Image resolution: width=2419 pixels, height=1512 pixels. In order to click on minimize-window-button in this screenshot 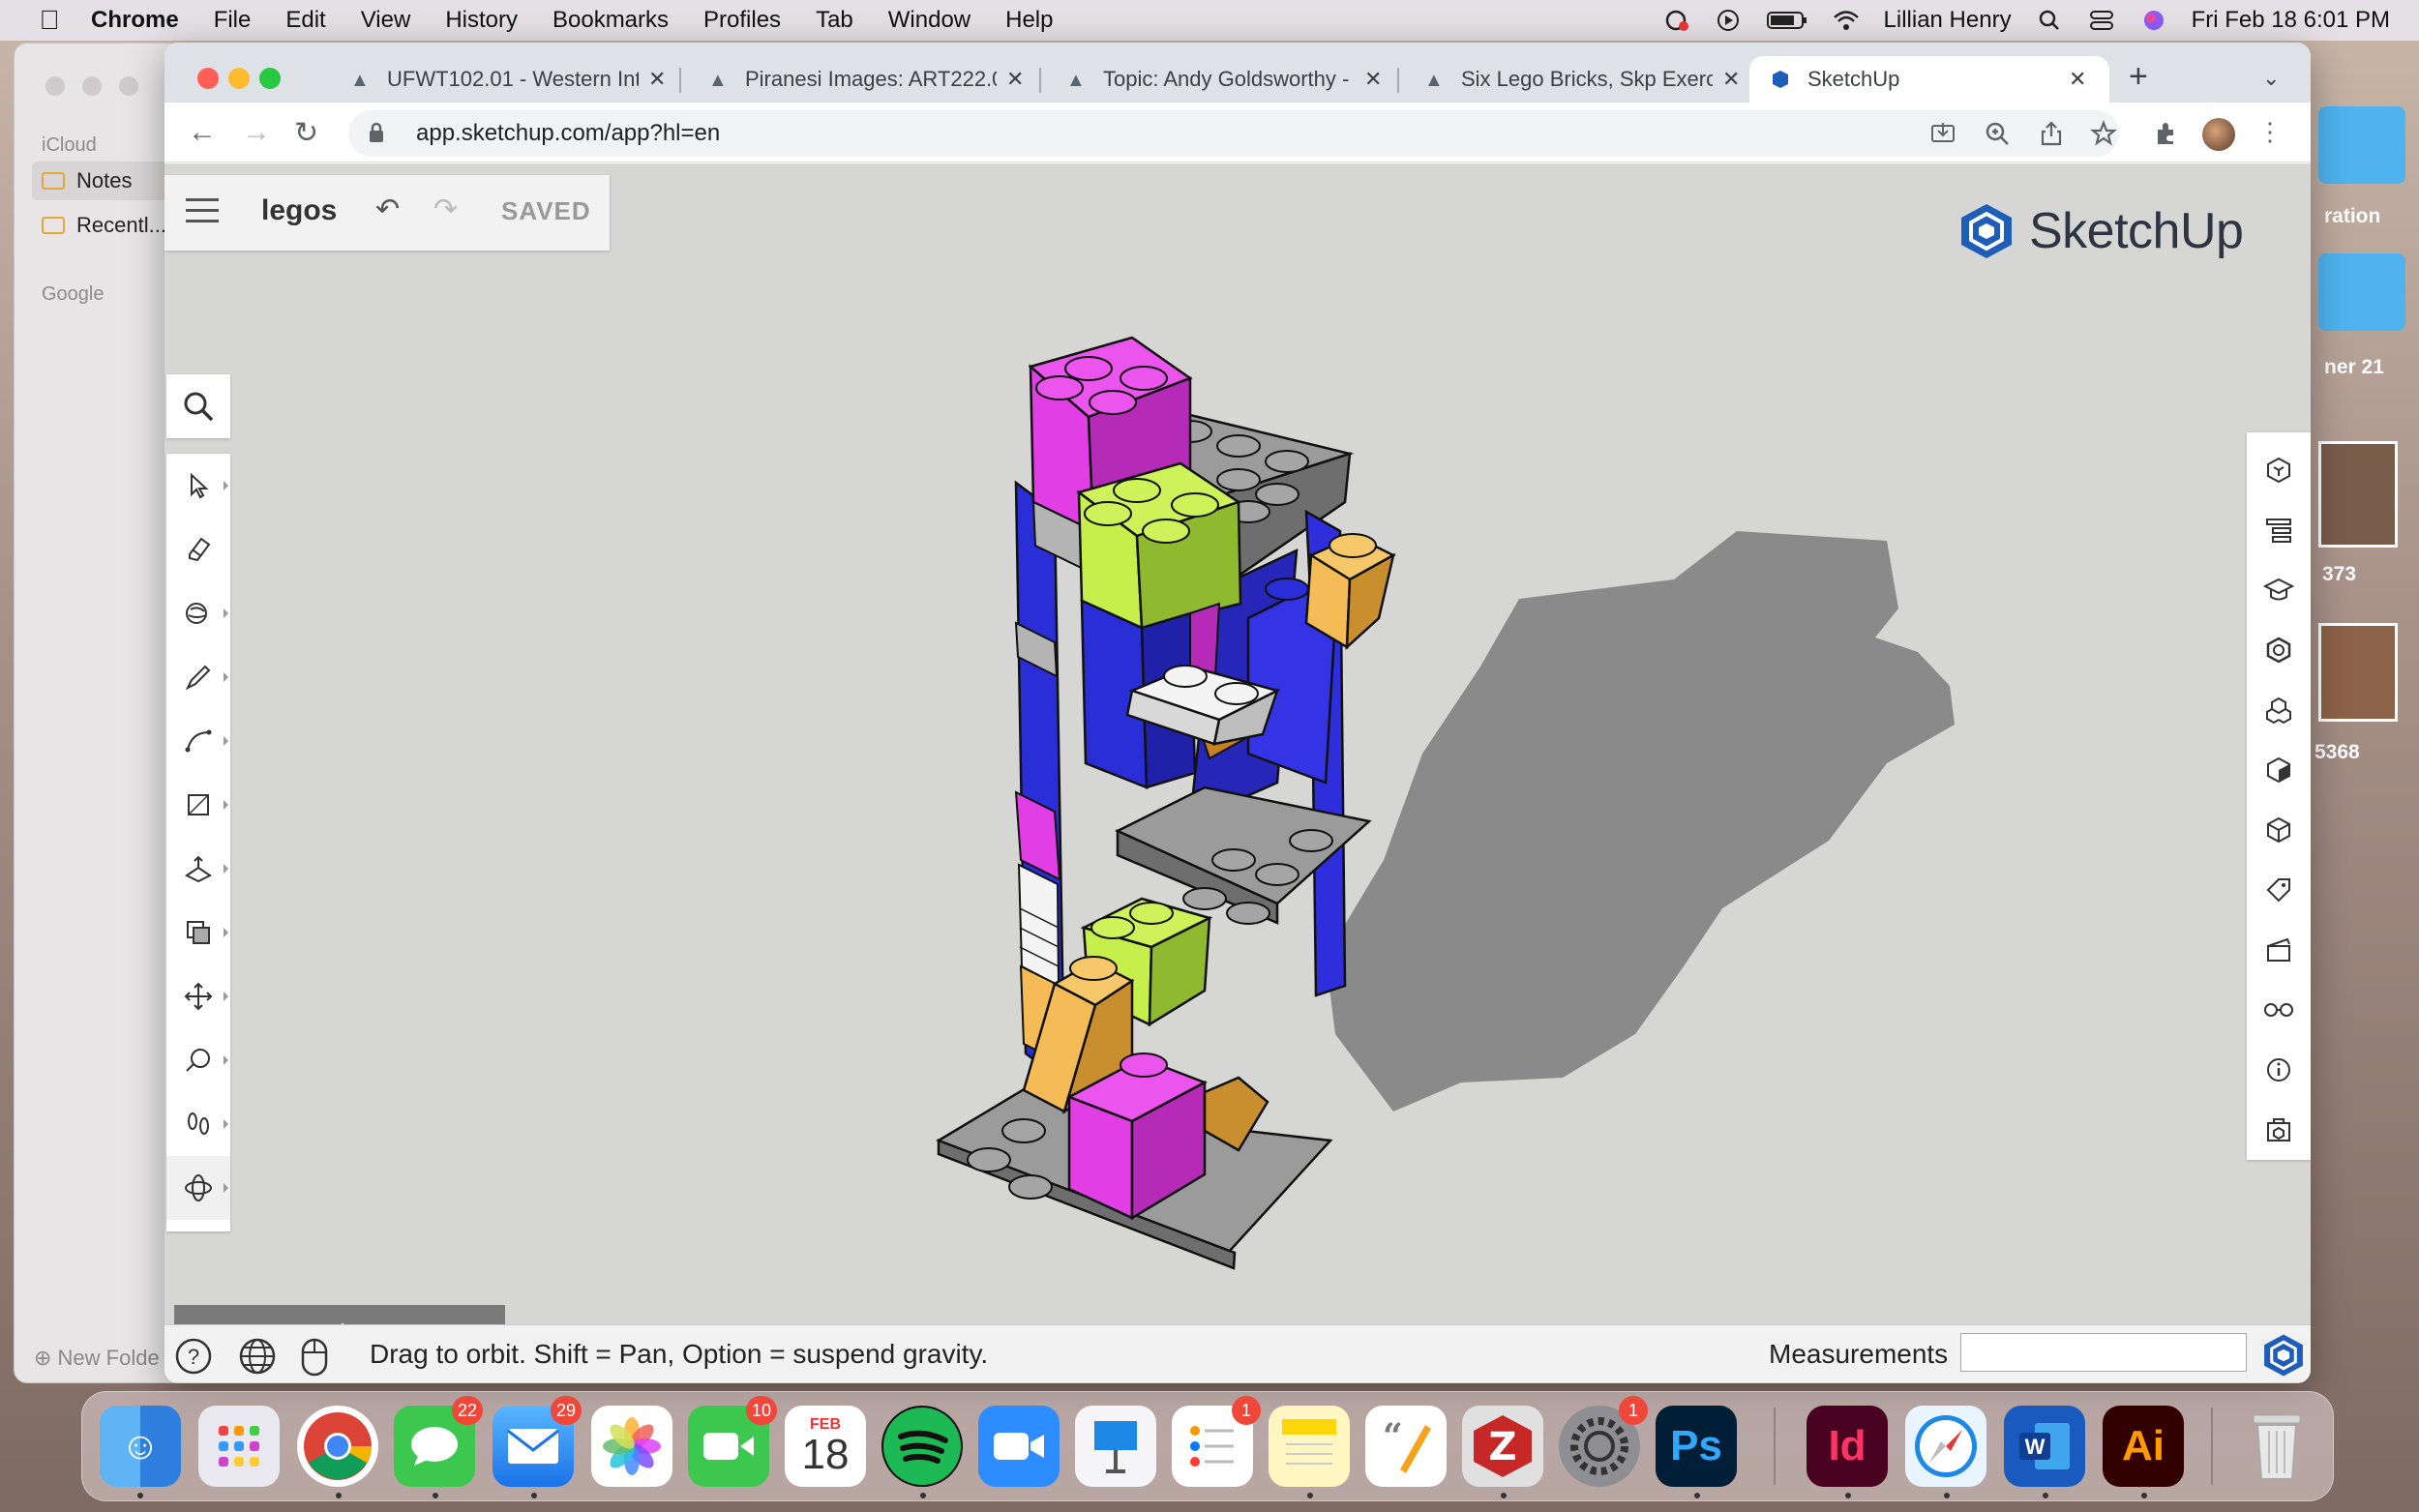, I will do `click(239, 79)`.